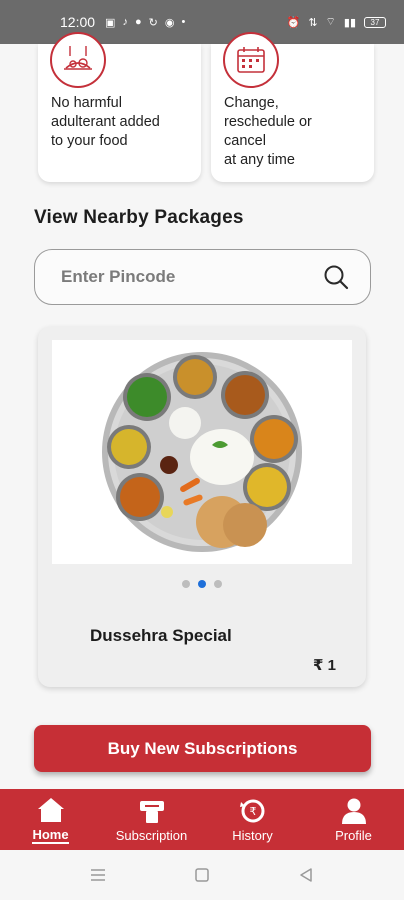 Image resolution: width=404 pixels, height=900 pixels. Describe the element at coordinates (268, 122) in the screenshot. I see `feature-line: reschedule or` at that location.